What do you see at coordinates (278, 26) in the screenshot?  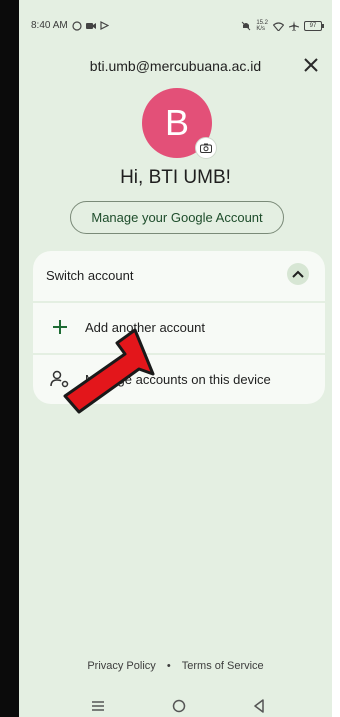 I see `wifi-icon` at bounding box center [278, 26].